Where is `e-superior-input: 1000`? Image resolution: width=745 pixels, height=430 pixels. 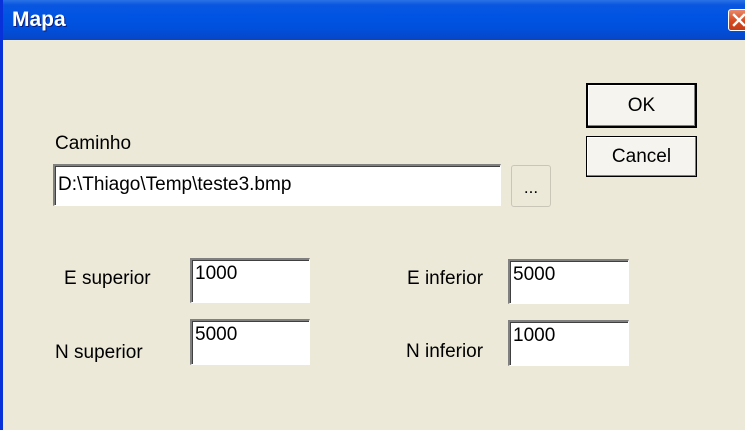 e-superior-input: 1000 is located at coordinates (250, 280).